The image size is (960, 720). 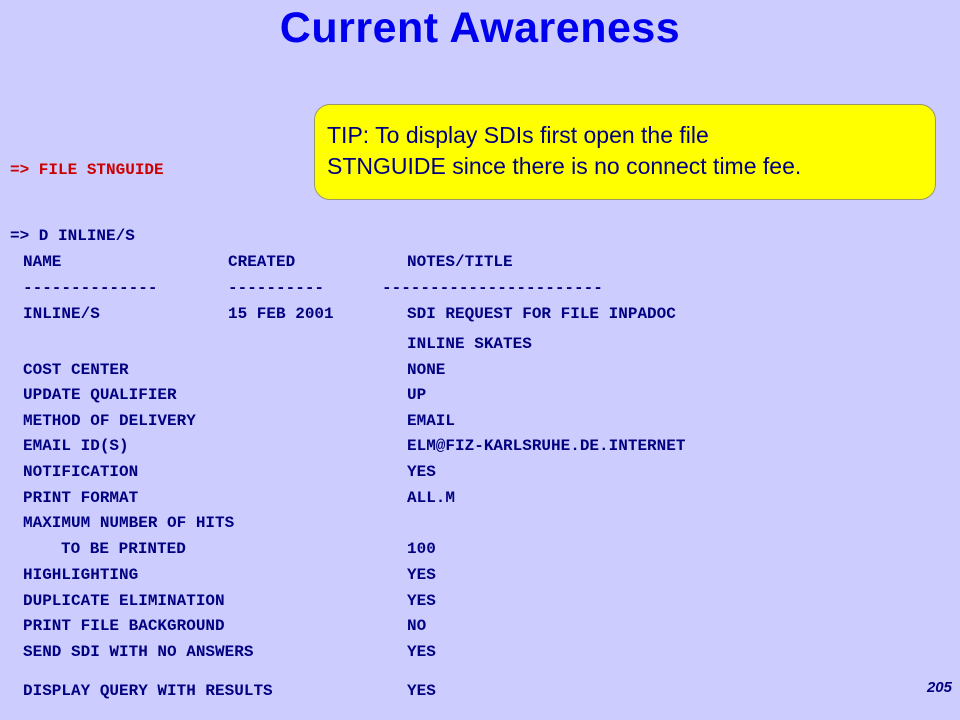 I want to click on setting-label: MAXIMUM NUMBER OF HITS, so click(x=129, y=523).